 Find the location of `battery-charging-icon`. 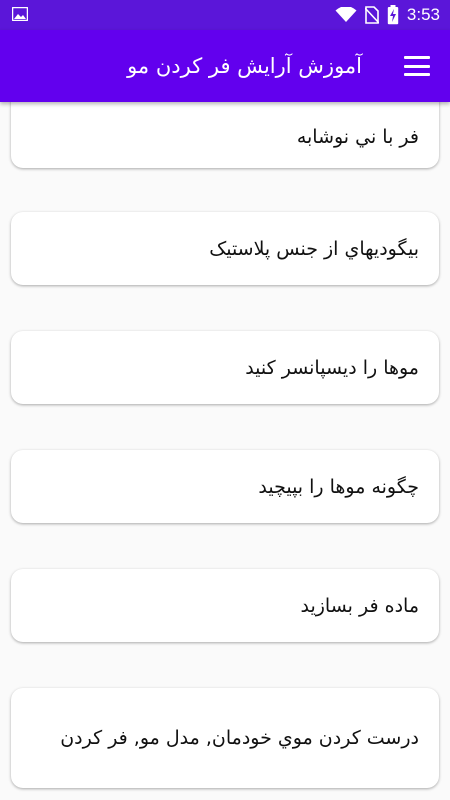

battery-charging-icon is located at coordinates (393, 15).